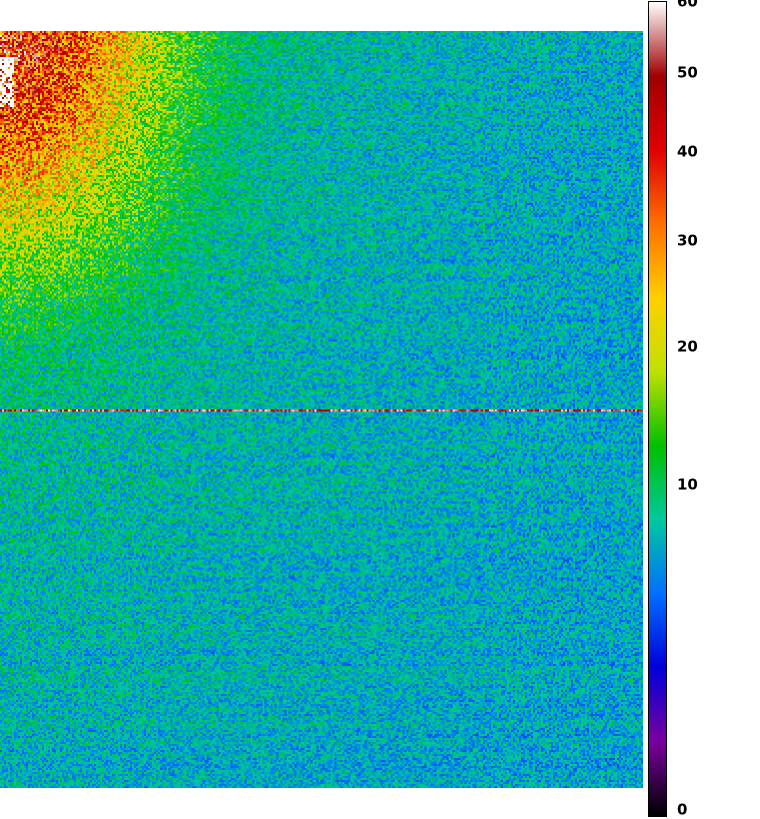 The width and height of the screenshot is (760, 819). What do you see at coordinates (687, 346) in the screenshot?
I see `colorbar-tick-label: 20` at bounding box center [687, 346].